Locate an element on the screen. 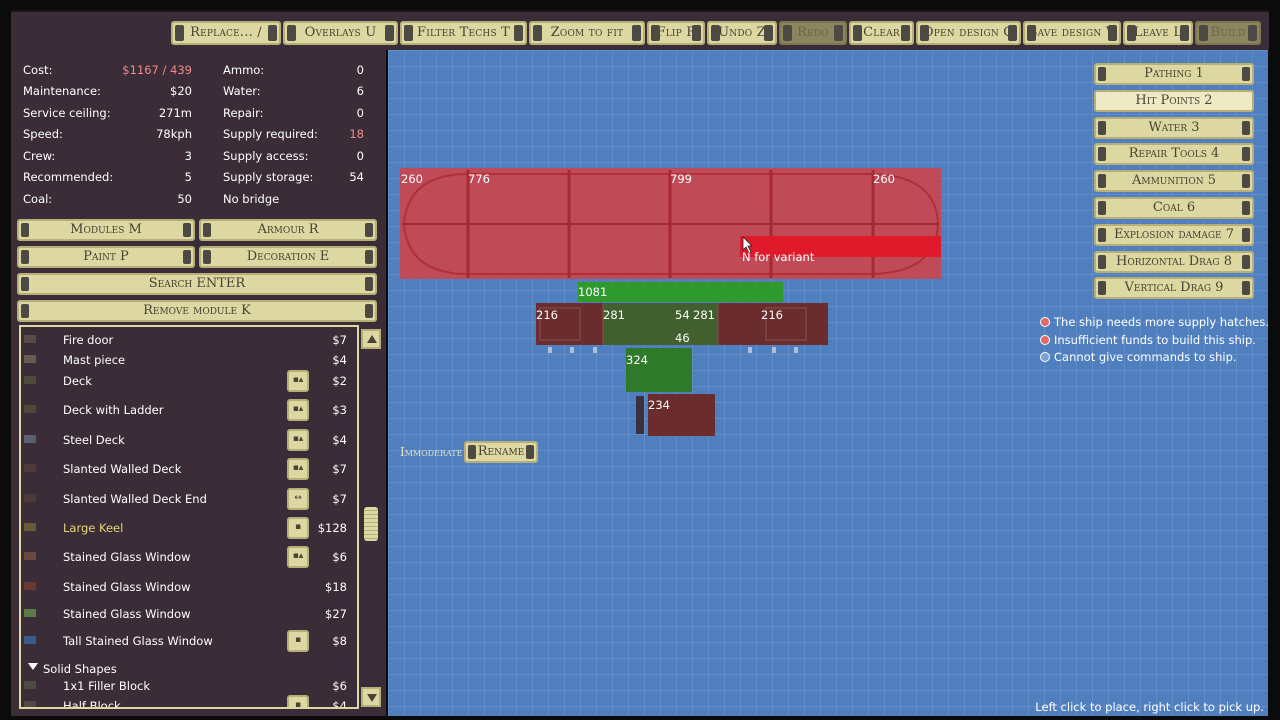 This screenshot has height=720, width=1280. overlay-button: Hit Points 2 is located at coordinates (1174, 100).